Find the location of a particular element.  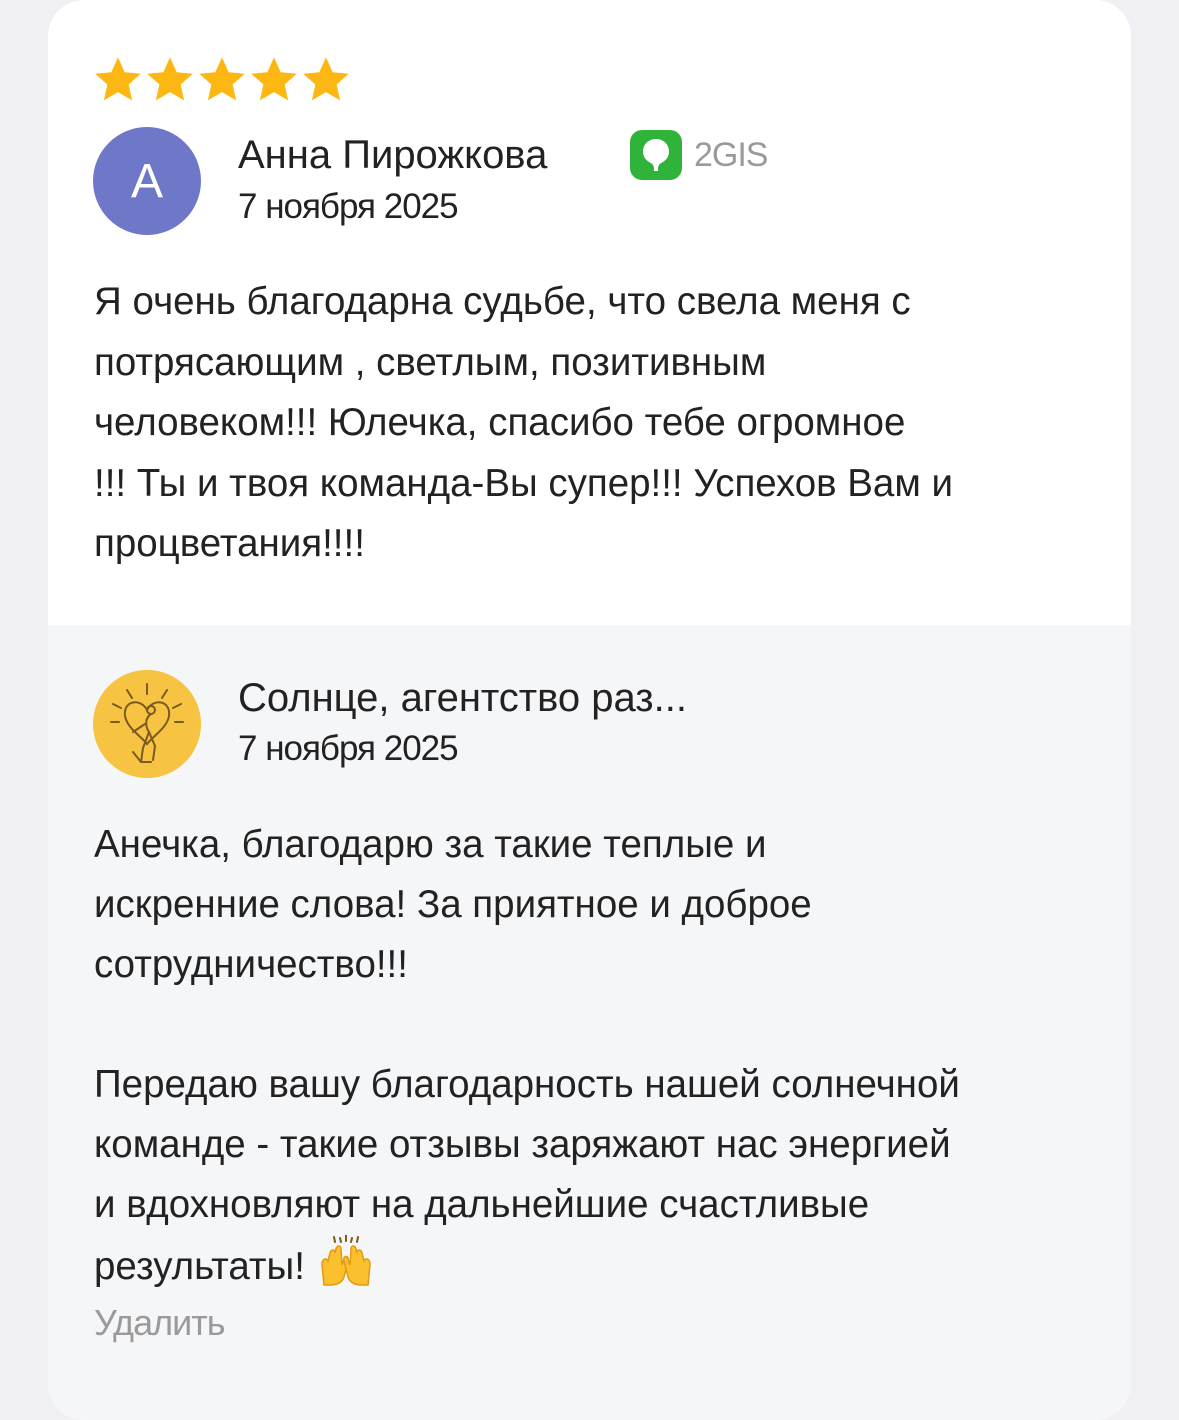

rating-stars is located at coordinates (222, 80).